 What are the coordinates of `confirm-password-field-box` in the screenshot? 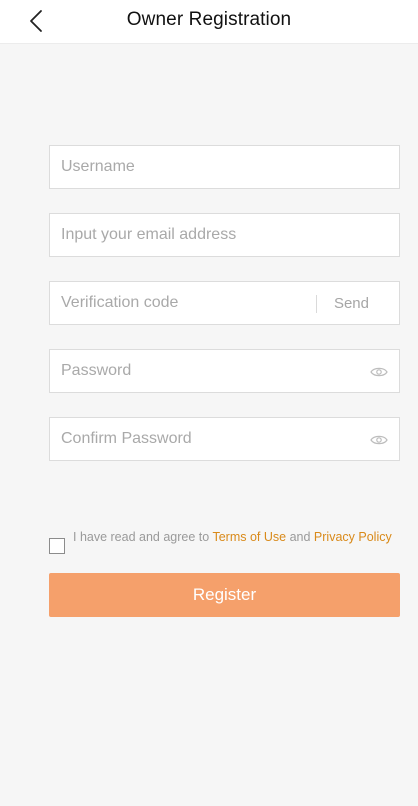 It's located at (224, 439).